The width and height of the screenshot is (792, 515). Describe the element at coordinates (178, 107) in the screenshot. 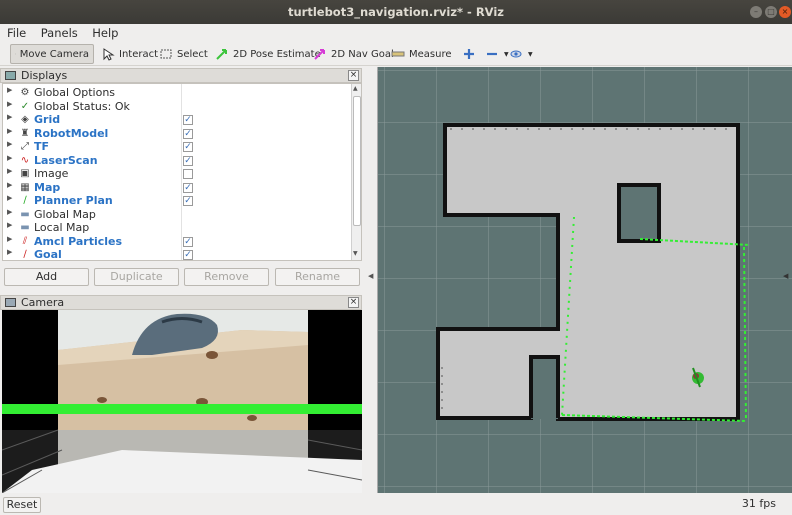

I see `display-item: ▶ ✓ Global Status: Ok` at that location.